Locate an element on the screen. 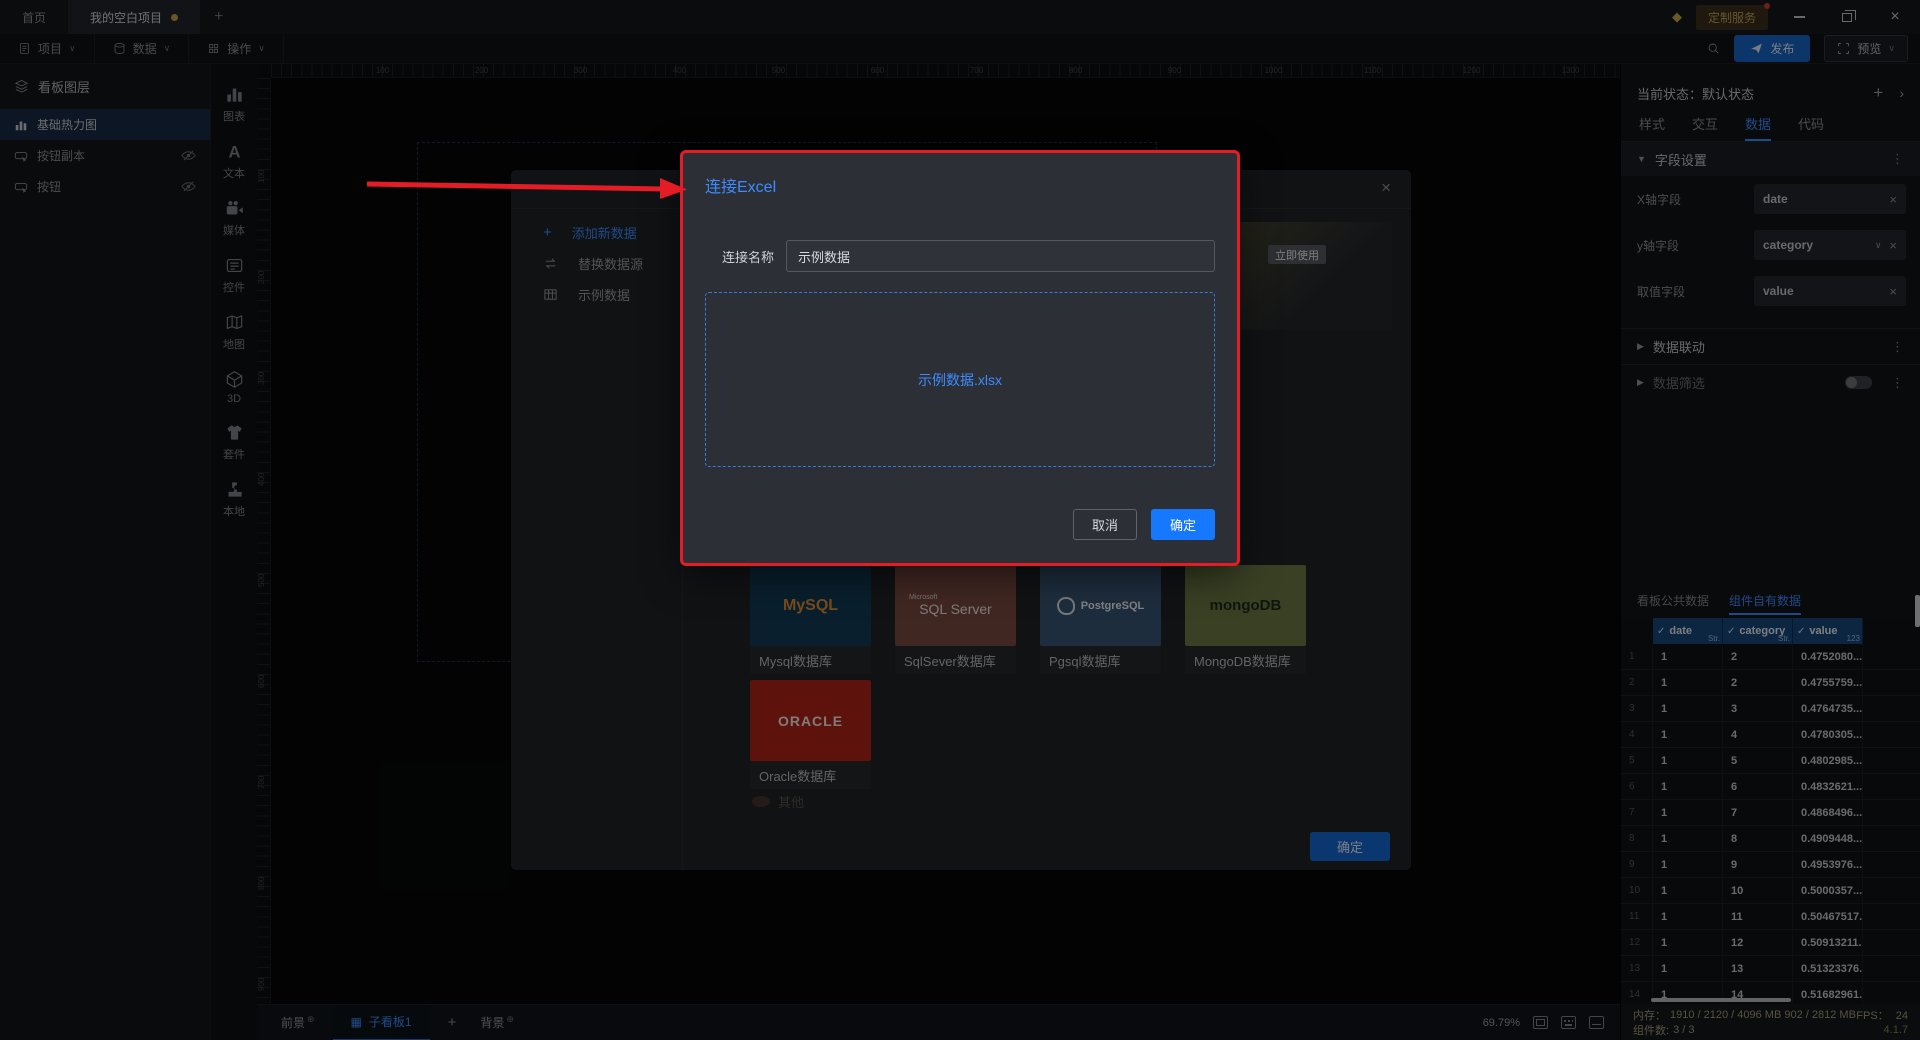 This screenshot has height=1040, width=1920. file-dropzone: 示例数据.xlsx is located at coordinates (960, 379).